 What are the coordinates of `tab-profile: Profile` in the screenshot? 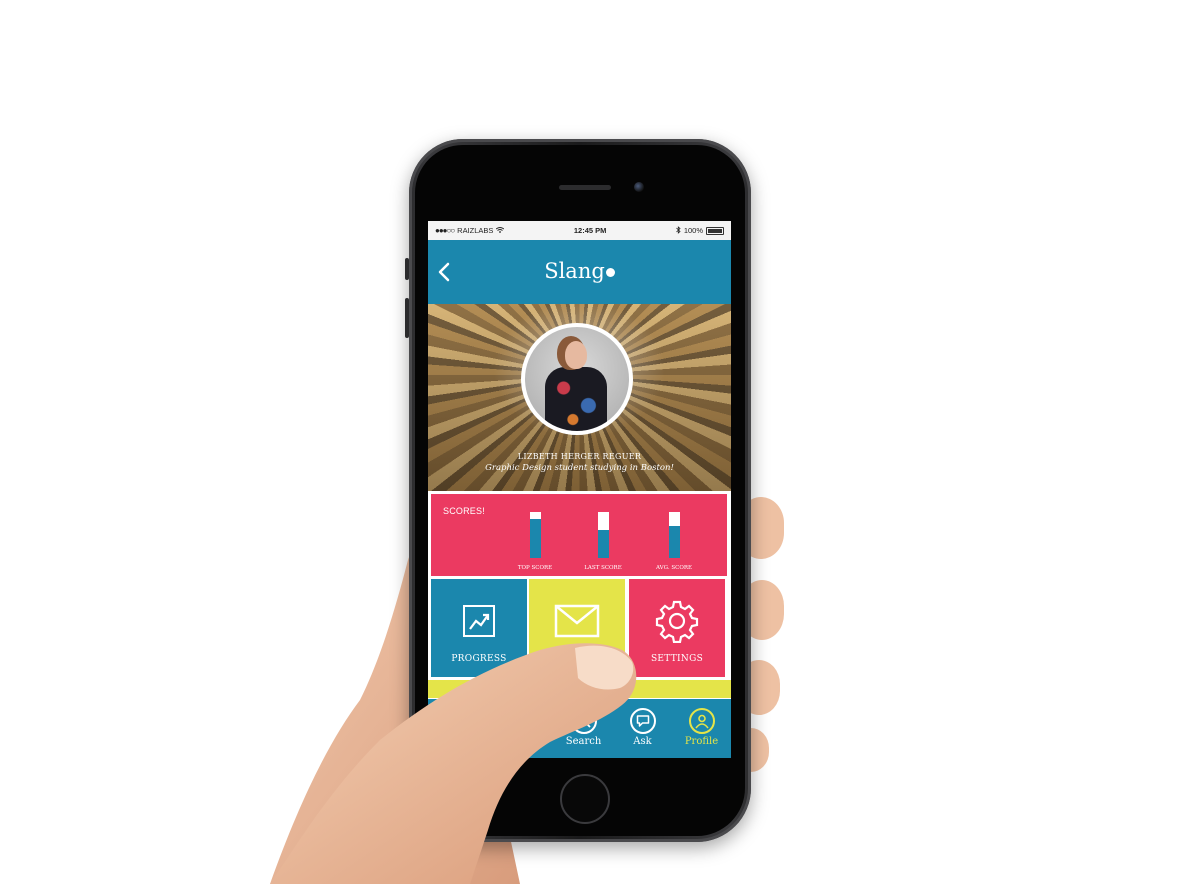 It's located at (701, 728).